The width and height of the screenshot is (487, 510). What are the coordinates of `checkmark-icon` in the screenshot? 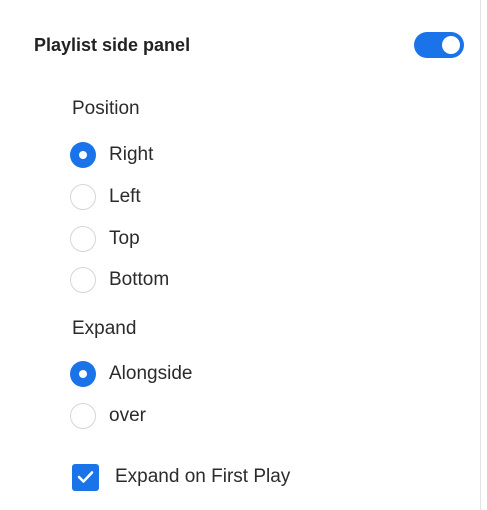 It's located at (85, 477).